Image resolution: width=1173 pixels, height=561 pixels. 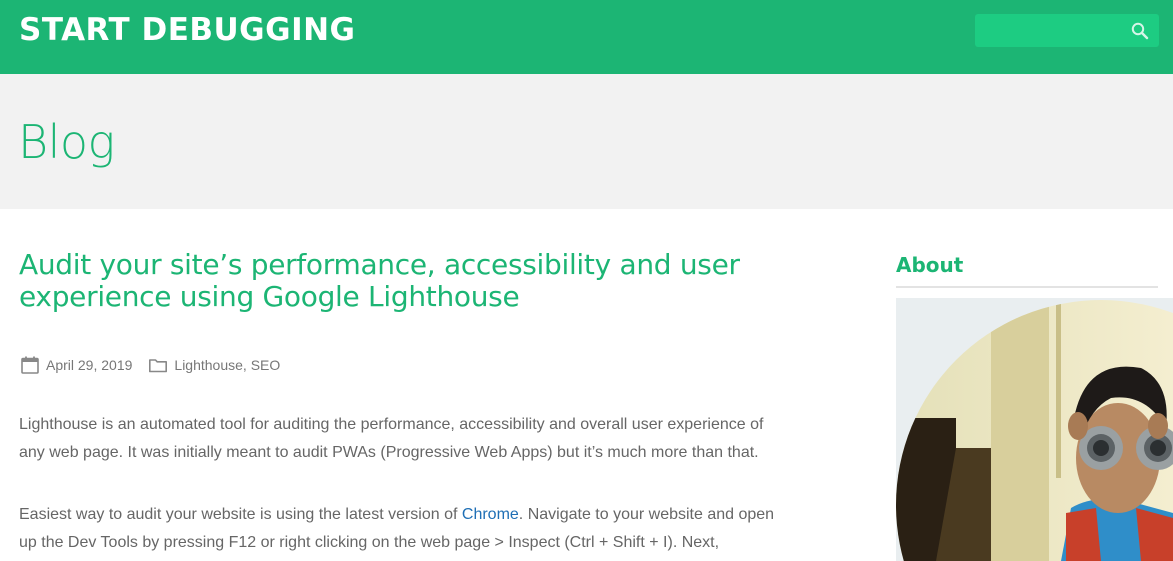 What do you see at coordinates (586, 37) in the screenshot?
I see `site-header: START DEBUGGING` at bounding box center [586, 37].